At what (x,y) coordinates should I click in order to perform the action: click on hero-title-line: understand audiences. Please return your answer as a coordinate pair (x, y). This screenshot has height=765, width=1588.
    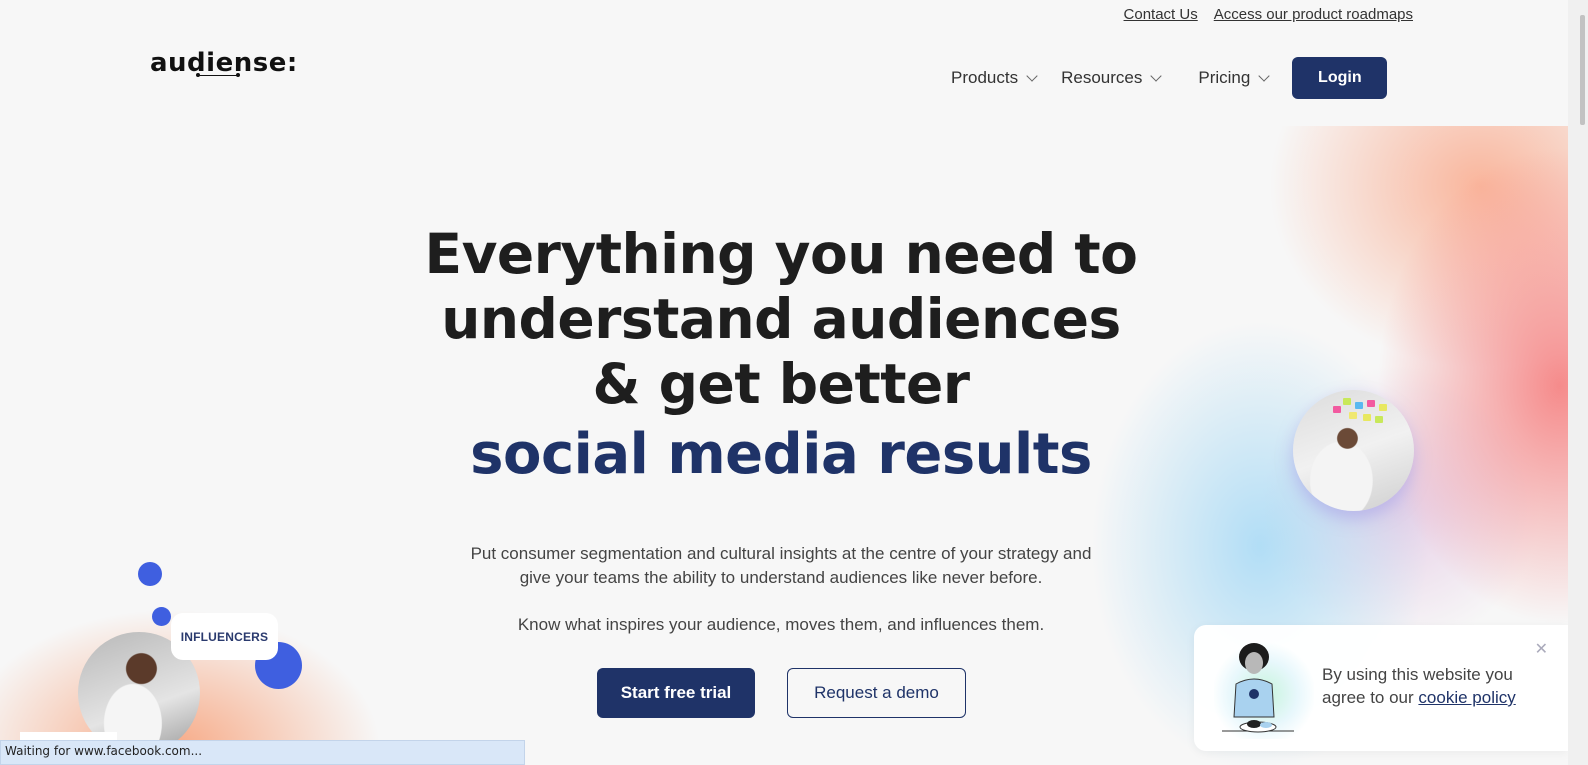
    Looking at the image, I should click on (781, 319).